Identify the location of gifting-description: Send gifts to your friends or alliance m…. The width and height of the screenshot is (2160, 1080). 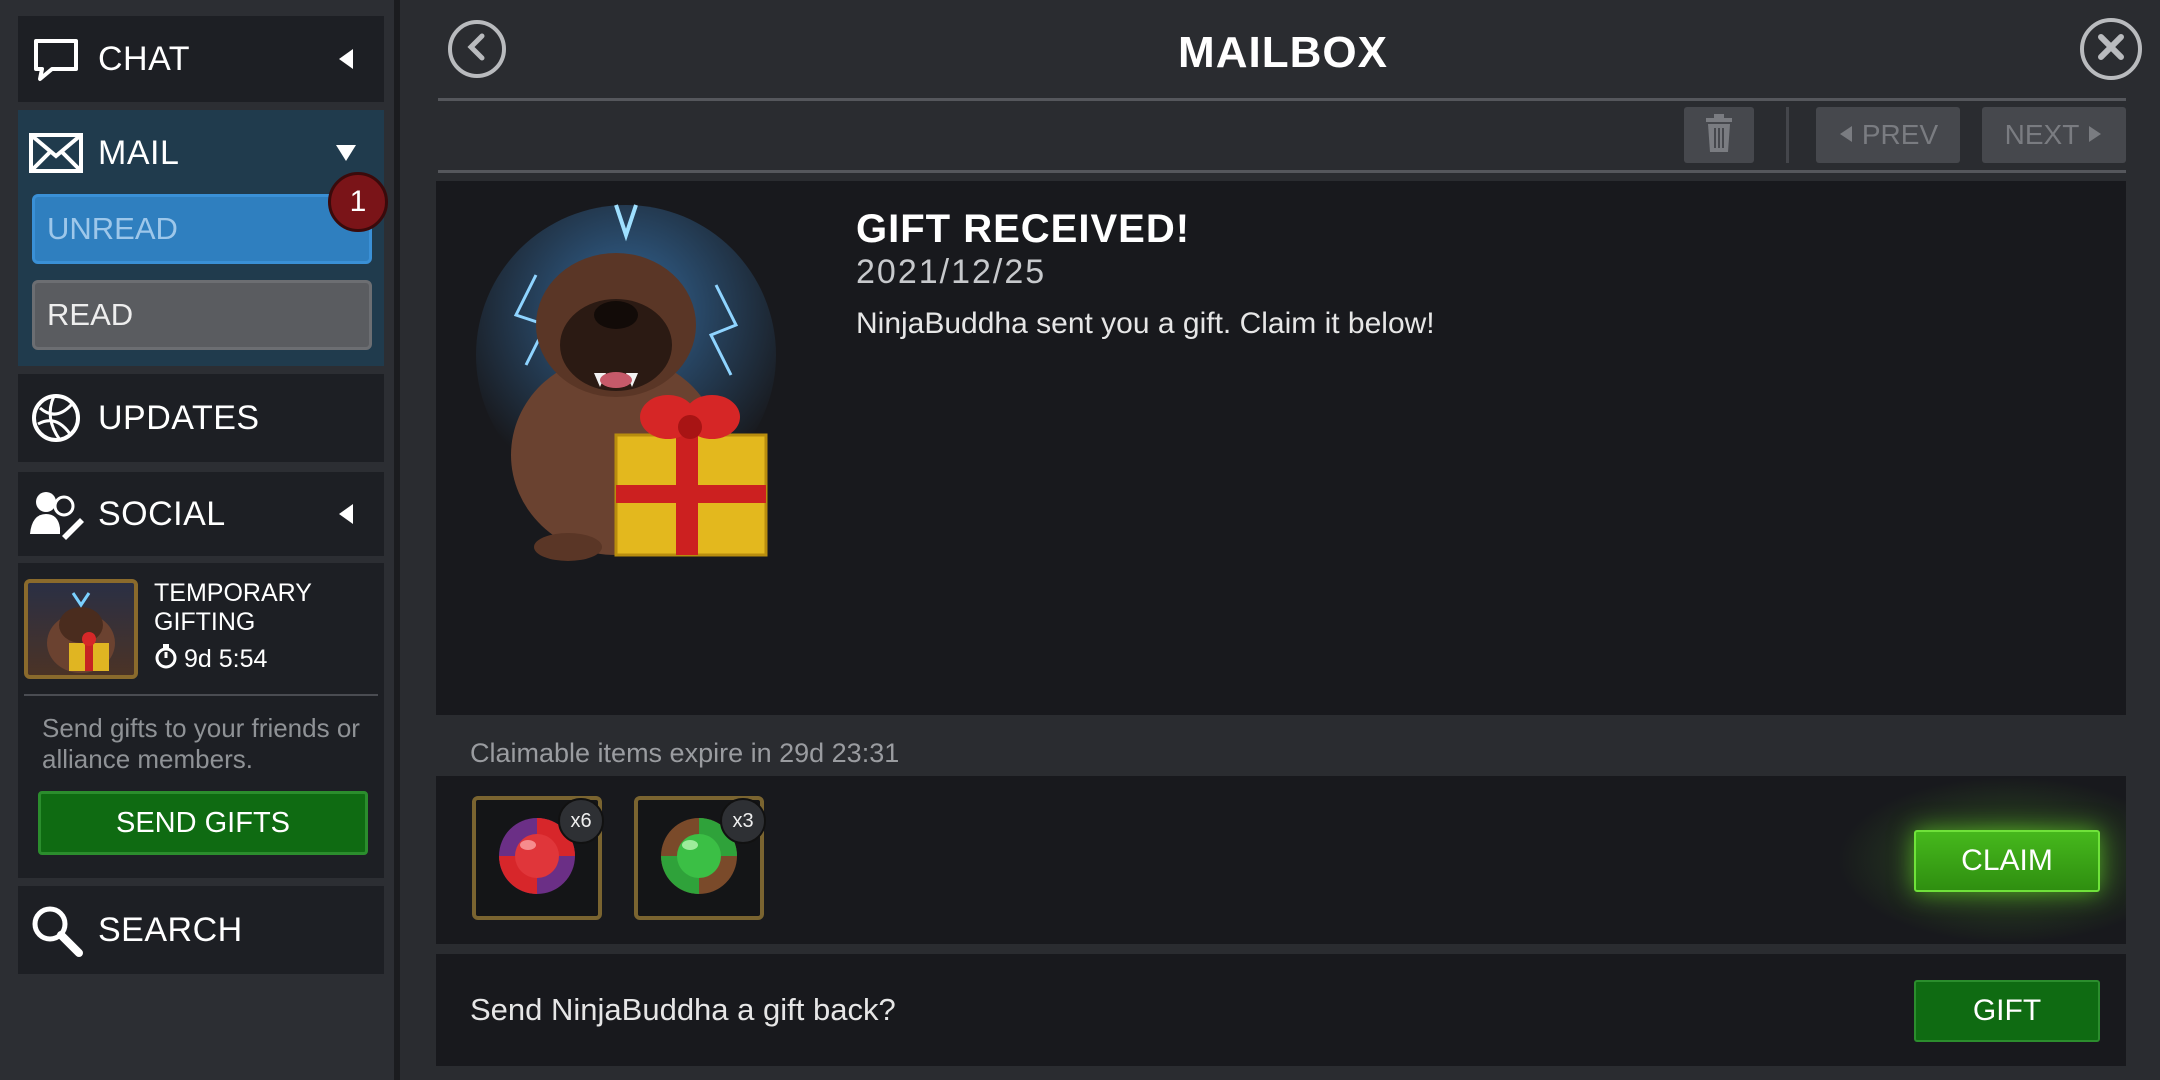
(201, 743).